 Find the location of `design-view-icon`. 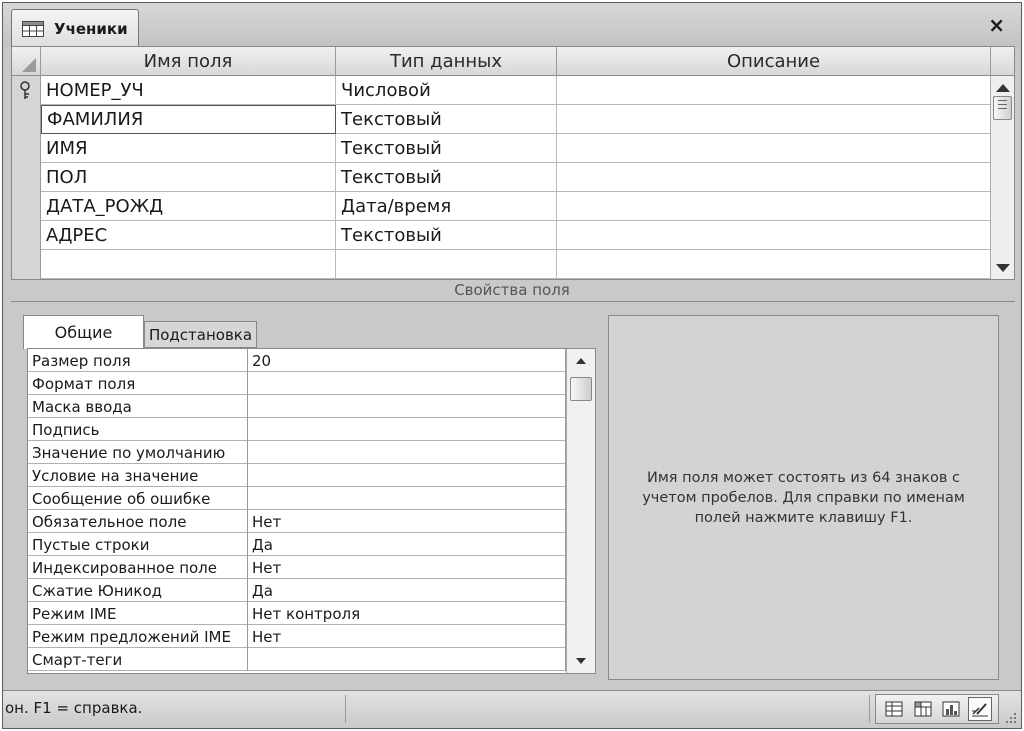

design-view-icon is located at coordinates (979, 710).